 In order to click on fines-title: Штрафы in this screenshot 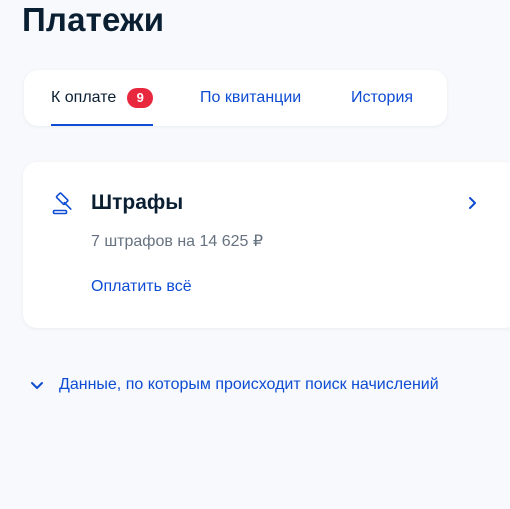, I will do `click(137, 203)`.